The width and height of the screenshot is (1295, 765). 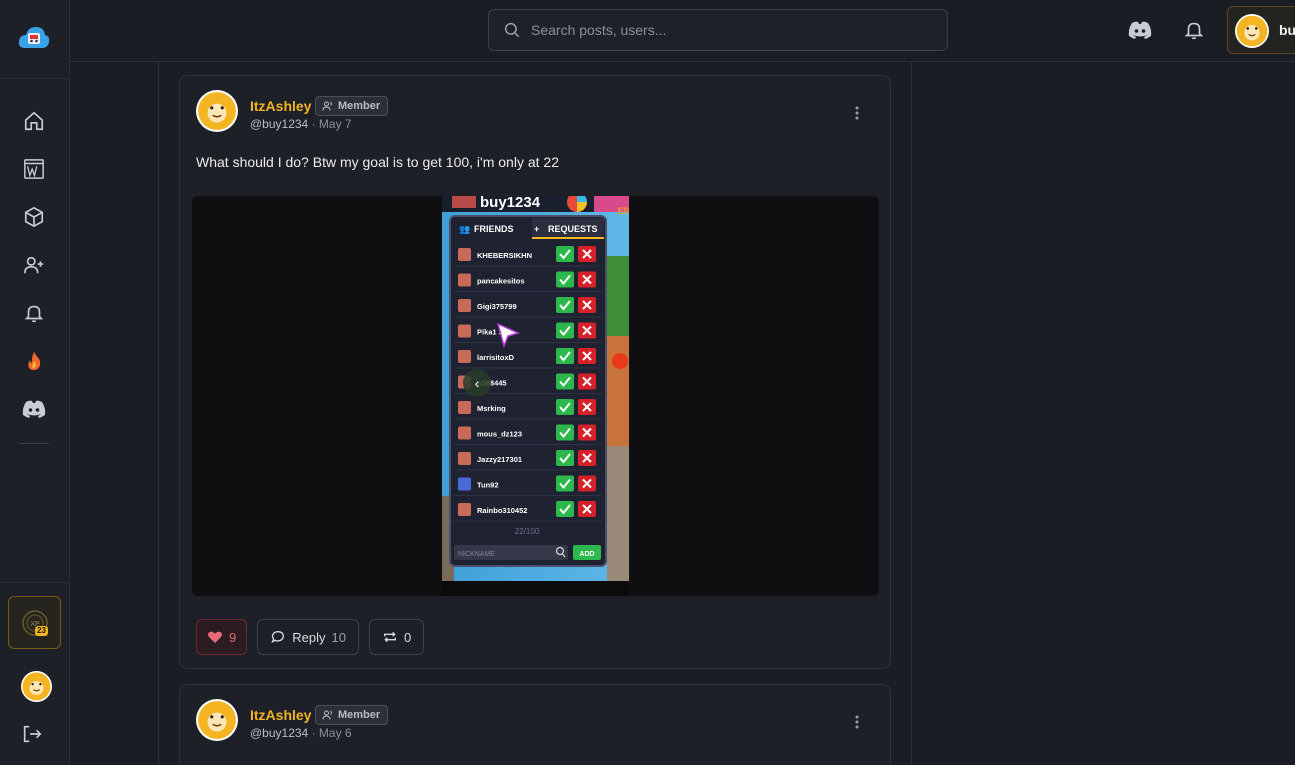 What do you see at coordinates (494, 229) in the screenshot?
I see `friends-tab: FRIENDS` at bounding box center [494, 229].